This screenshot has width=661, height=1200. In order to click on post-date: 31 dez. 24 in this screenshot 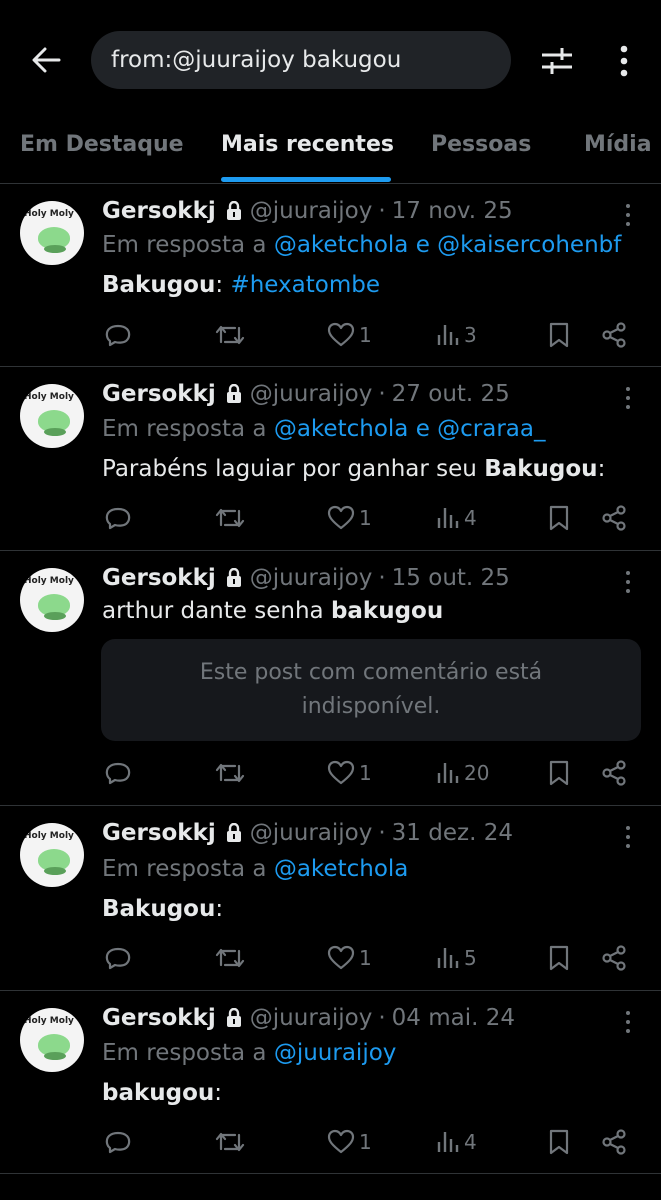, I will do `click(452, 833)`.